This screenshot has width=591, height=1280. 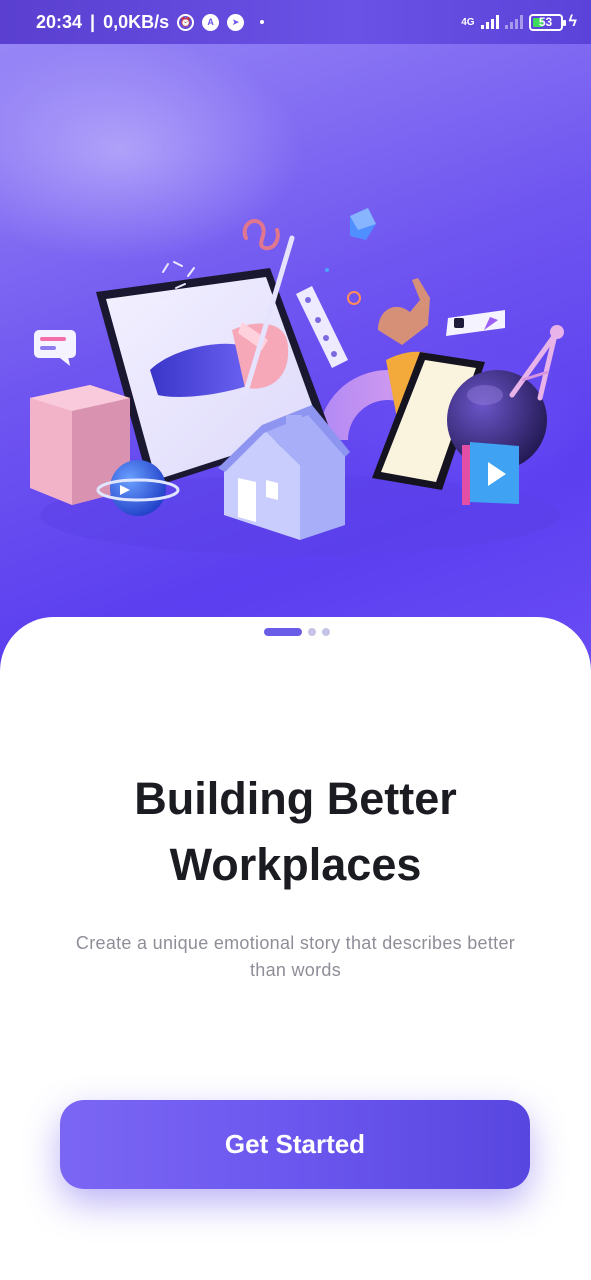 I want to click on network-type: 4G, so click(x=468, y=22).